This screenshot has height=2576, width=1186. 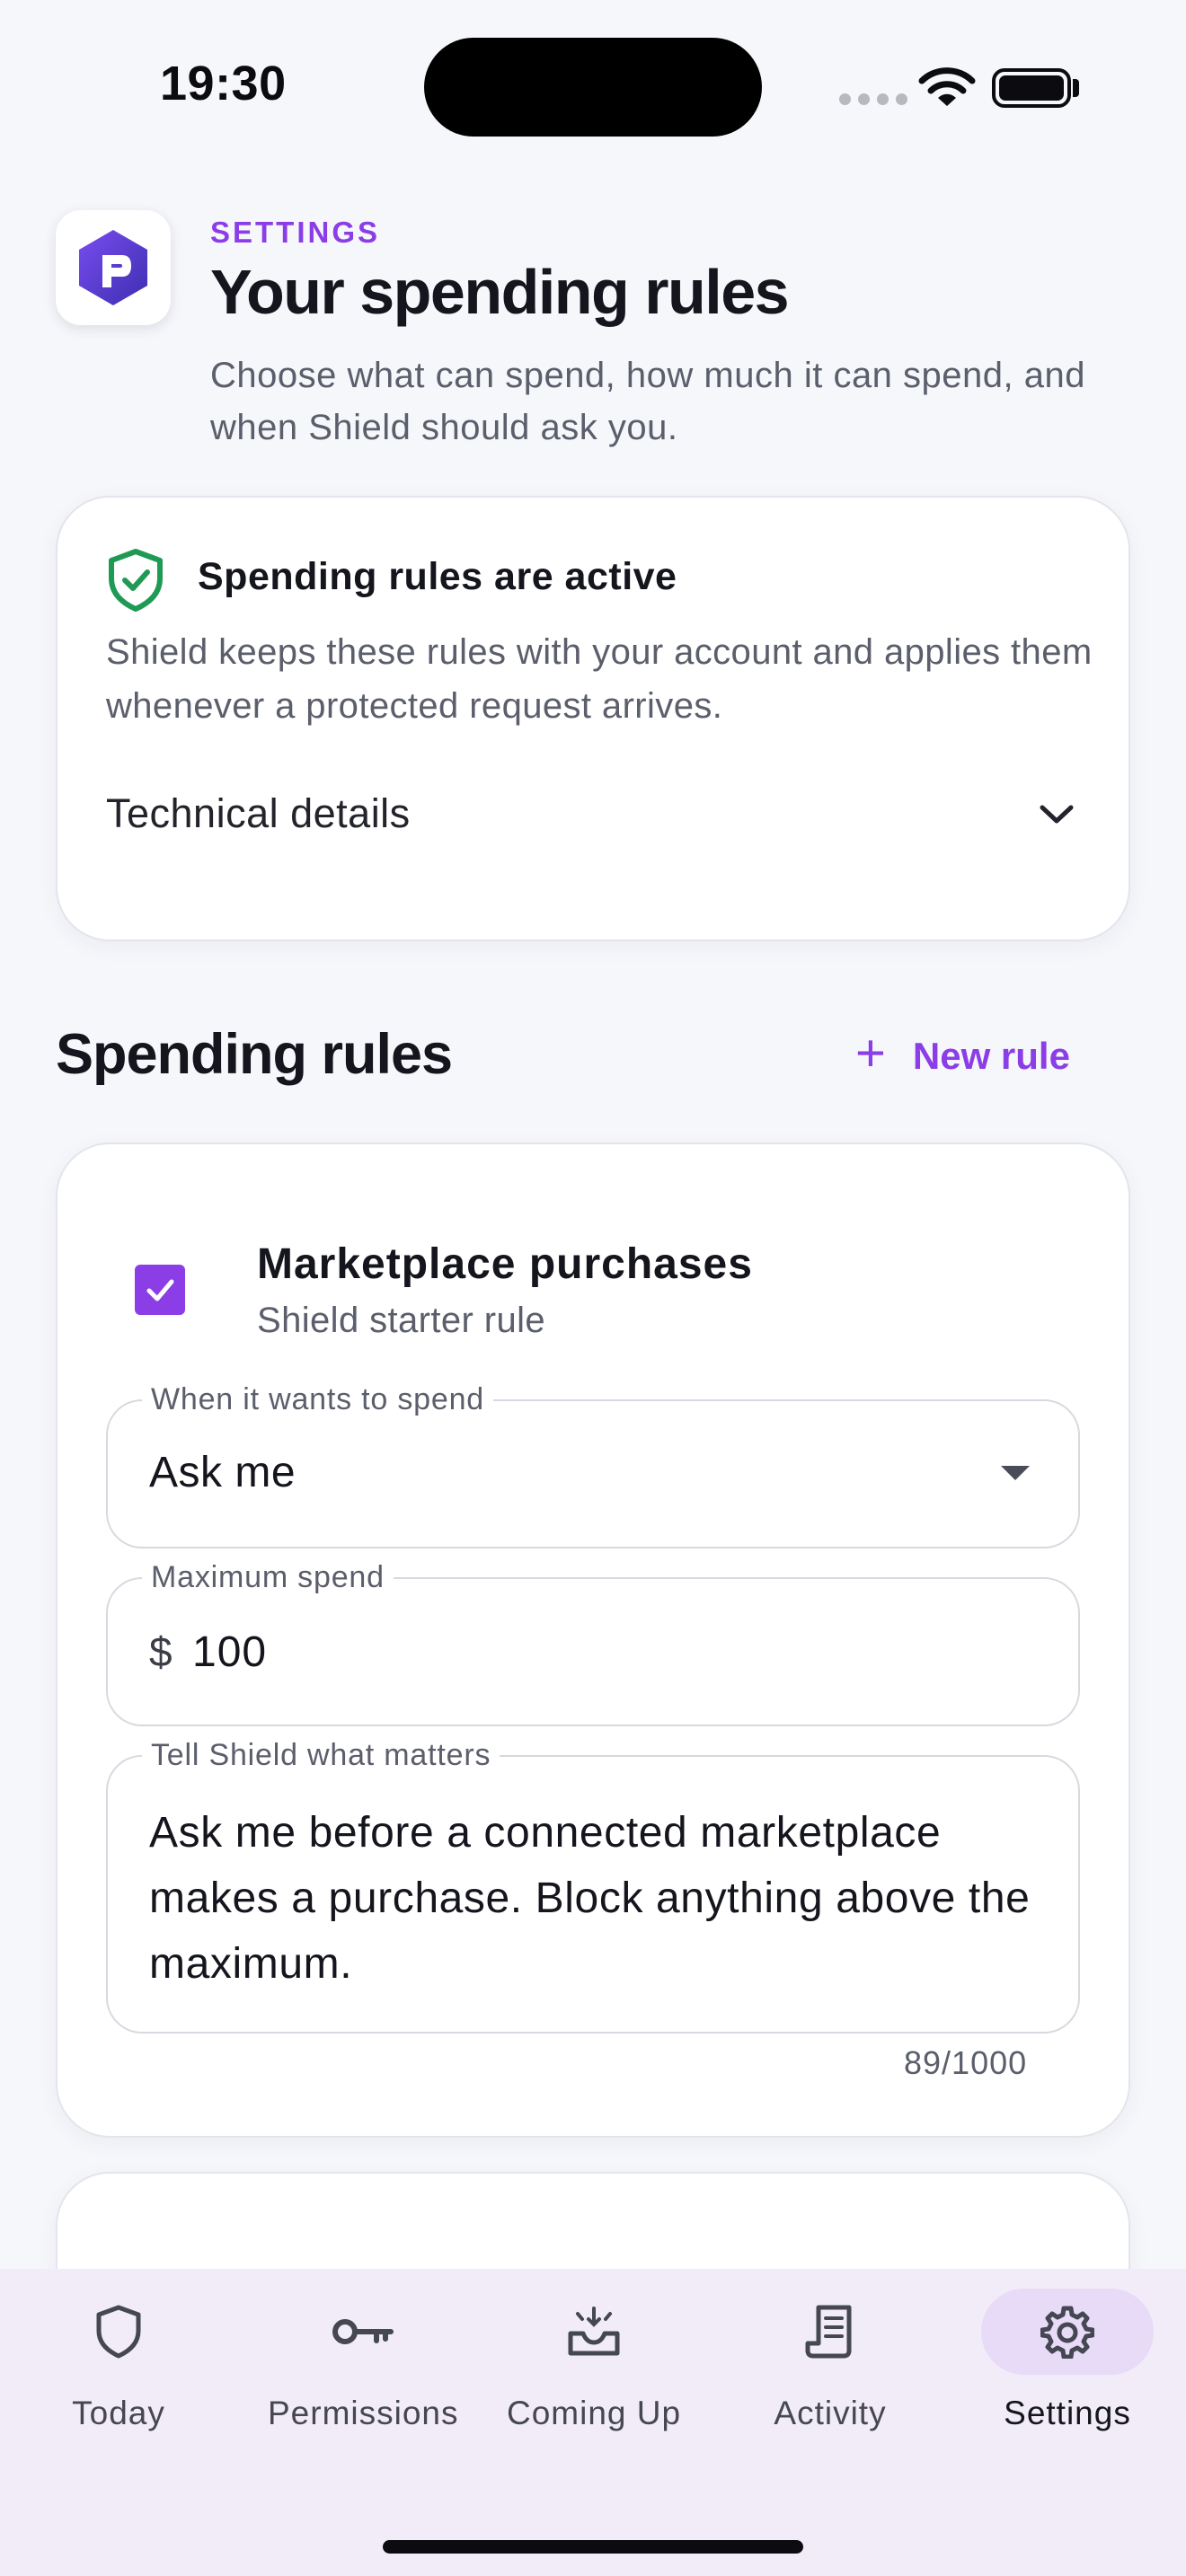 I want to click on new-rule-label: New rule, so click(x=991, y=1056).